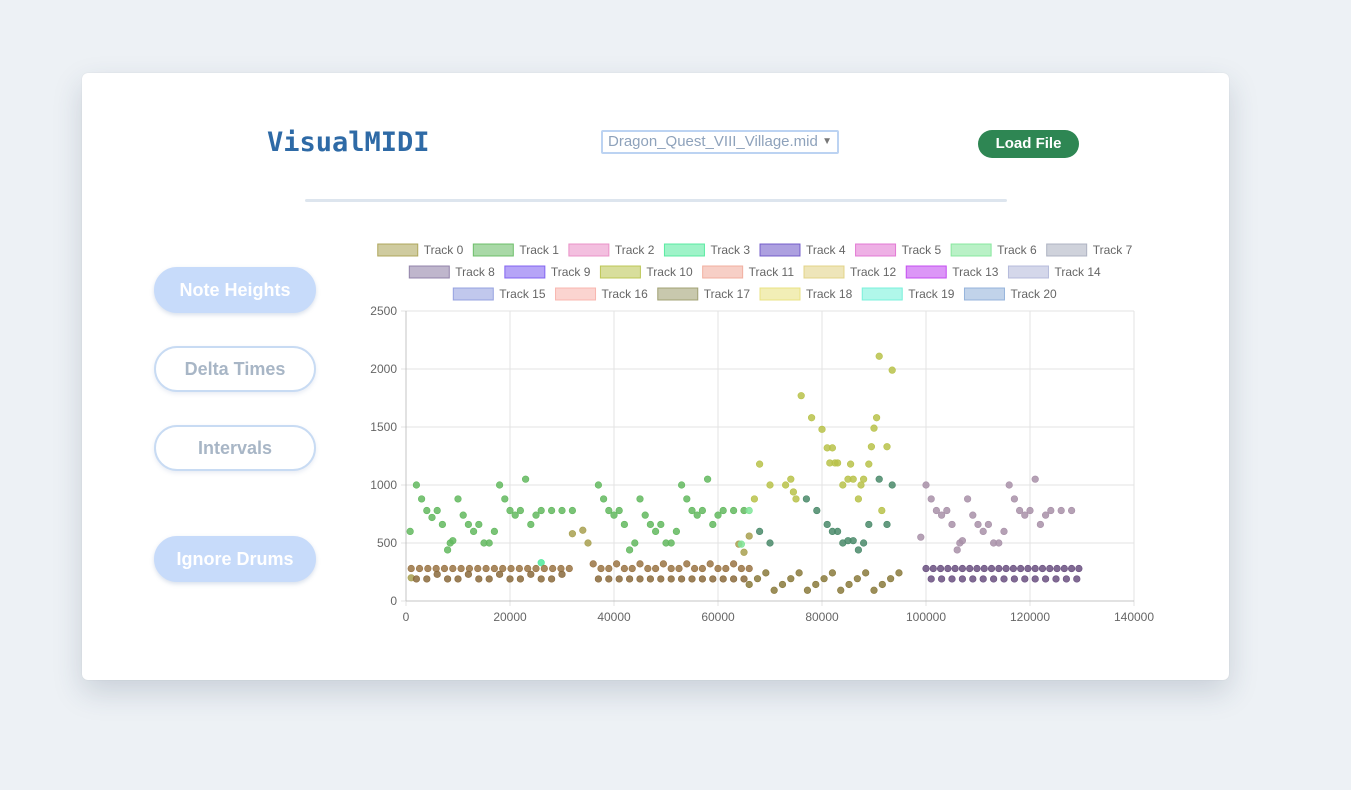 The height and width of the screenshot is (790, 1351). I want to click on legend-label: Track 17, so click(727, 294).